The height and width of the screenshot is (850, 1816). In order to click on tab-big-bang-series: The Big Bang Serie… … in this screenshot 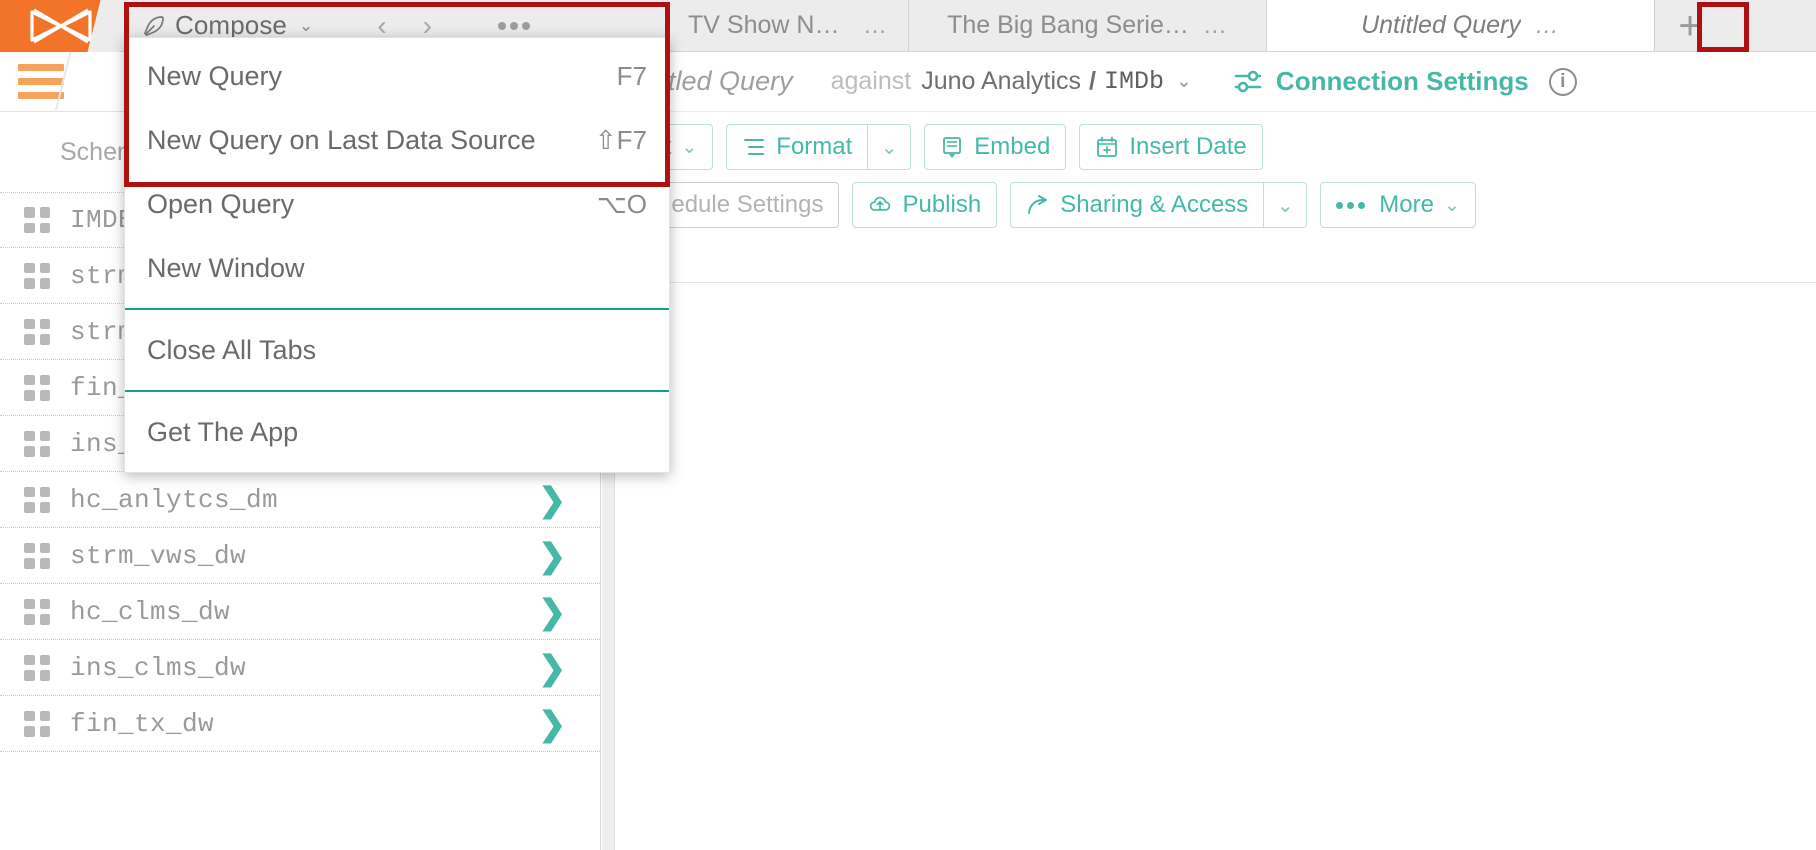, I will do `click(1088, 25)`.